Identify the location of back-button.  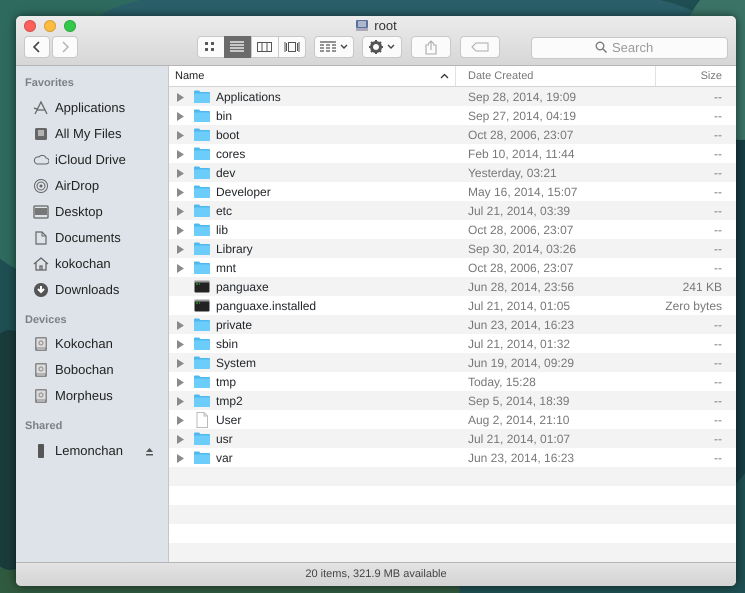
(37, 47).